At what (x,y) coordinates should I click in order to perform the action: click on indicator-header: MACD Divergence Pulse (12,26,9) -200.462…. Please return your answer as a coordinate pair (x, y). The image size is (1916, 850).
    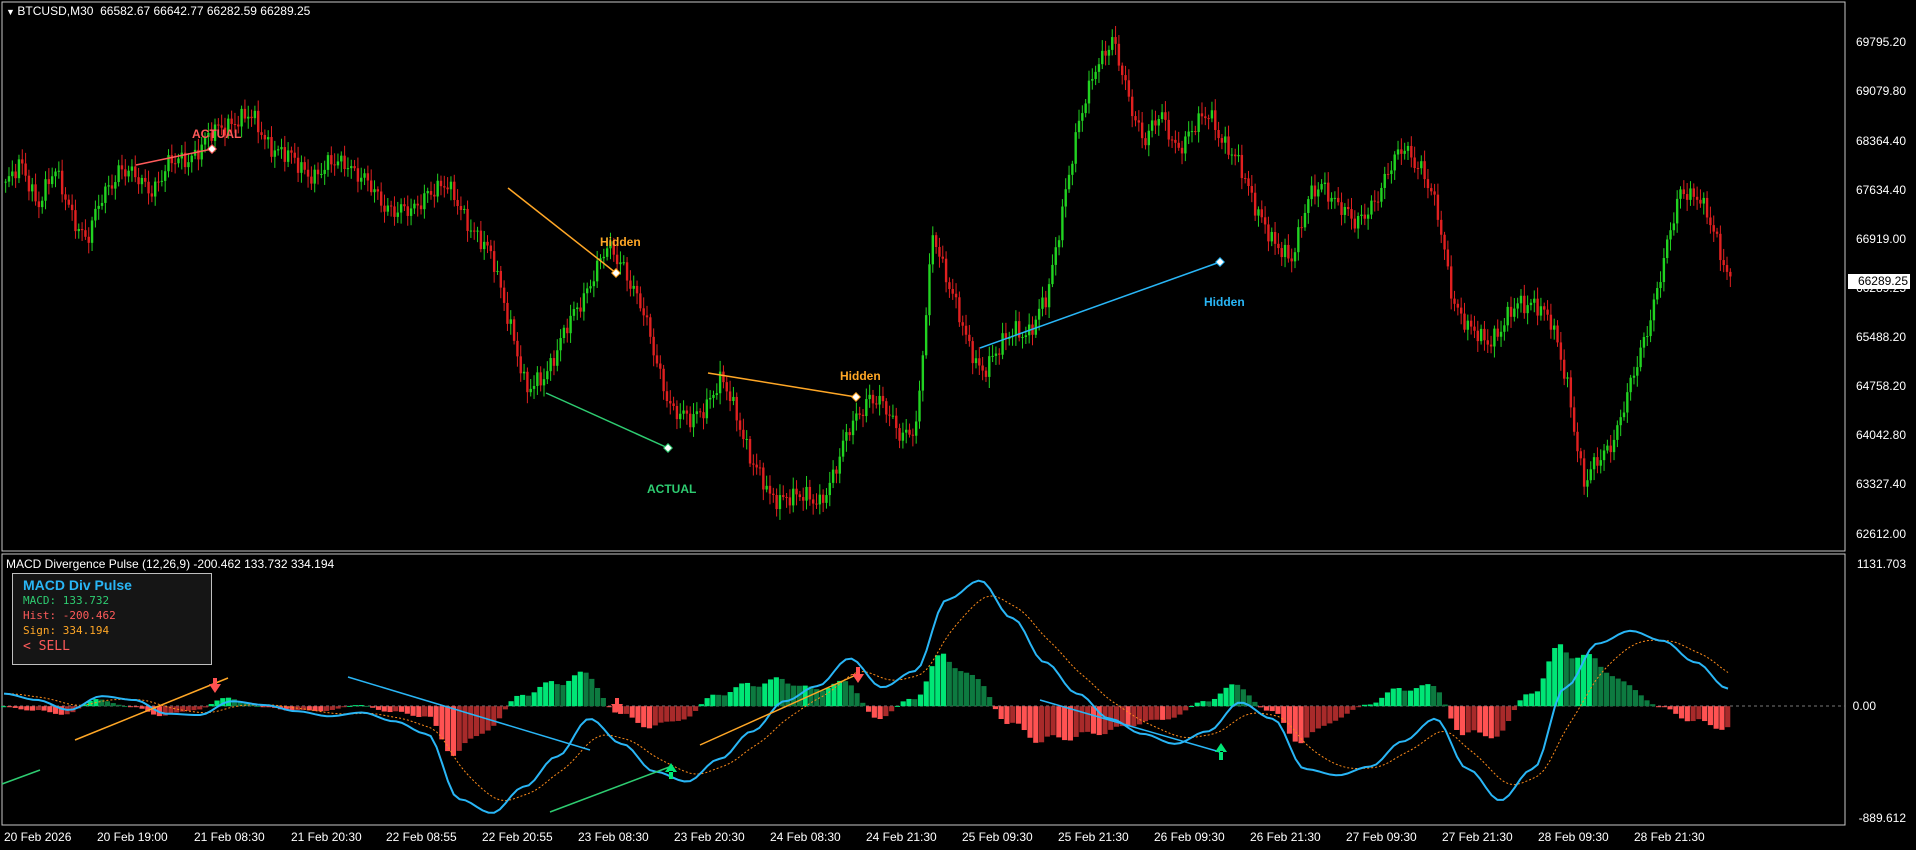
    Looking at the image, I should click on (170, 564).